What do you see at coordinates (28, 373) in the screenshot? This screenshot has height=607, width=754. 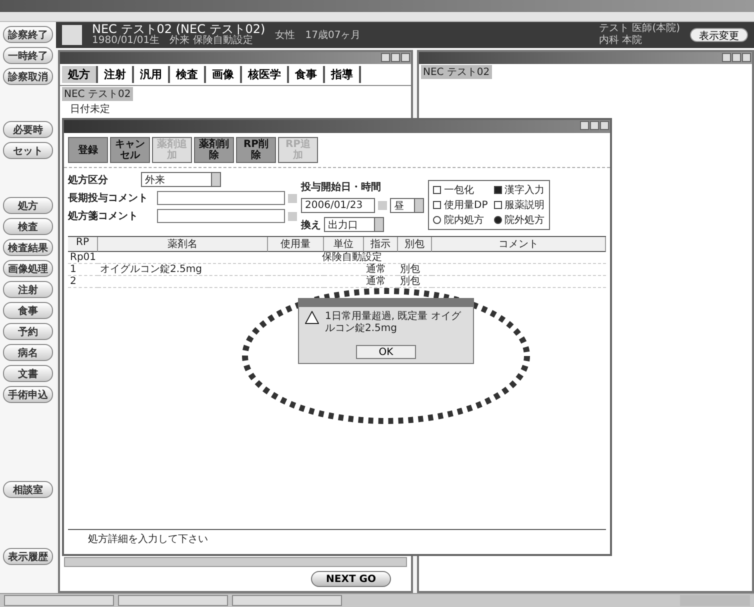 I see `sidebar-button: 文書` at bounding box center [28, 373].